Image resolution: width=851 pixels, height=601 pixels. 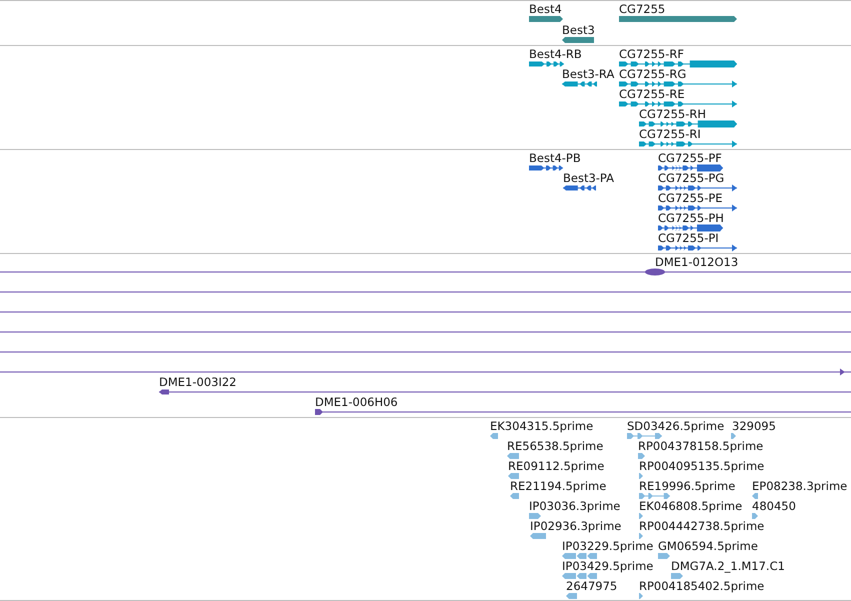 What do you see at coordinates (588, 74) in the screenshot?
I see `feature-label: Best3-RA` at bounding box center [588, 74].